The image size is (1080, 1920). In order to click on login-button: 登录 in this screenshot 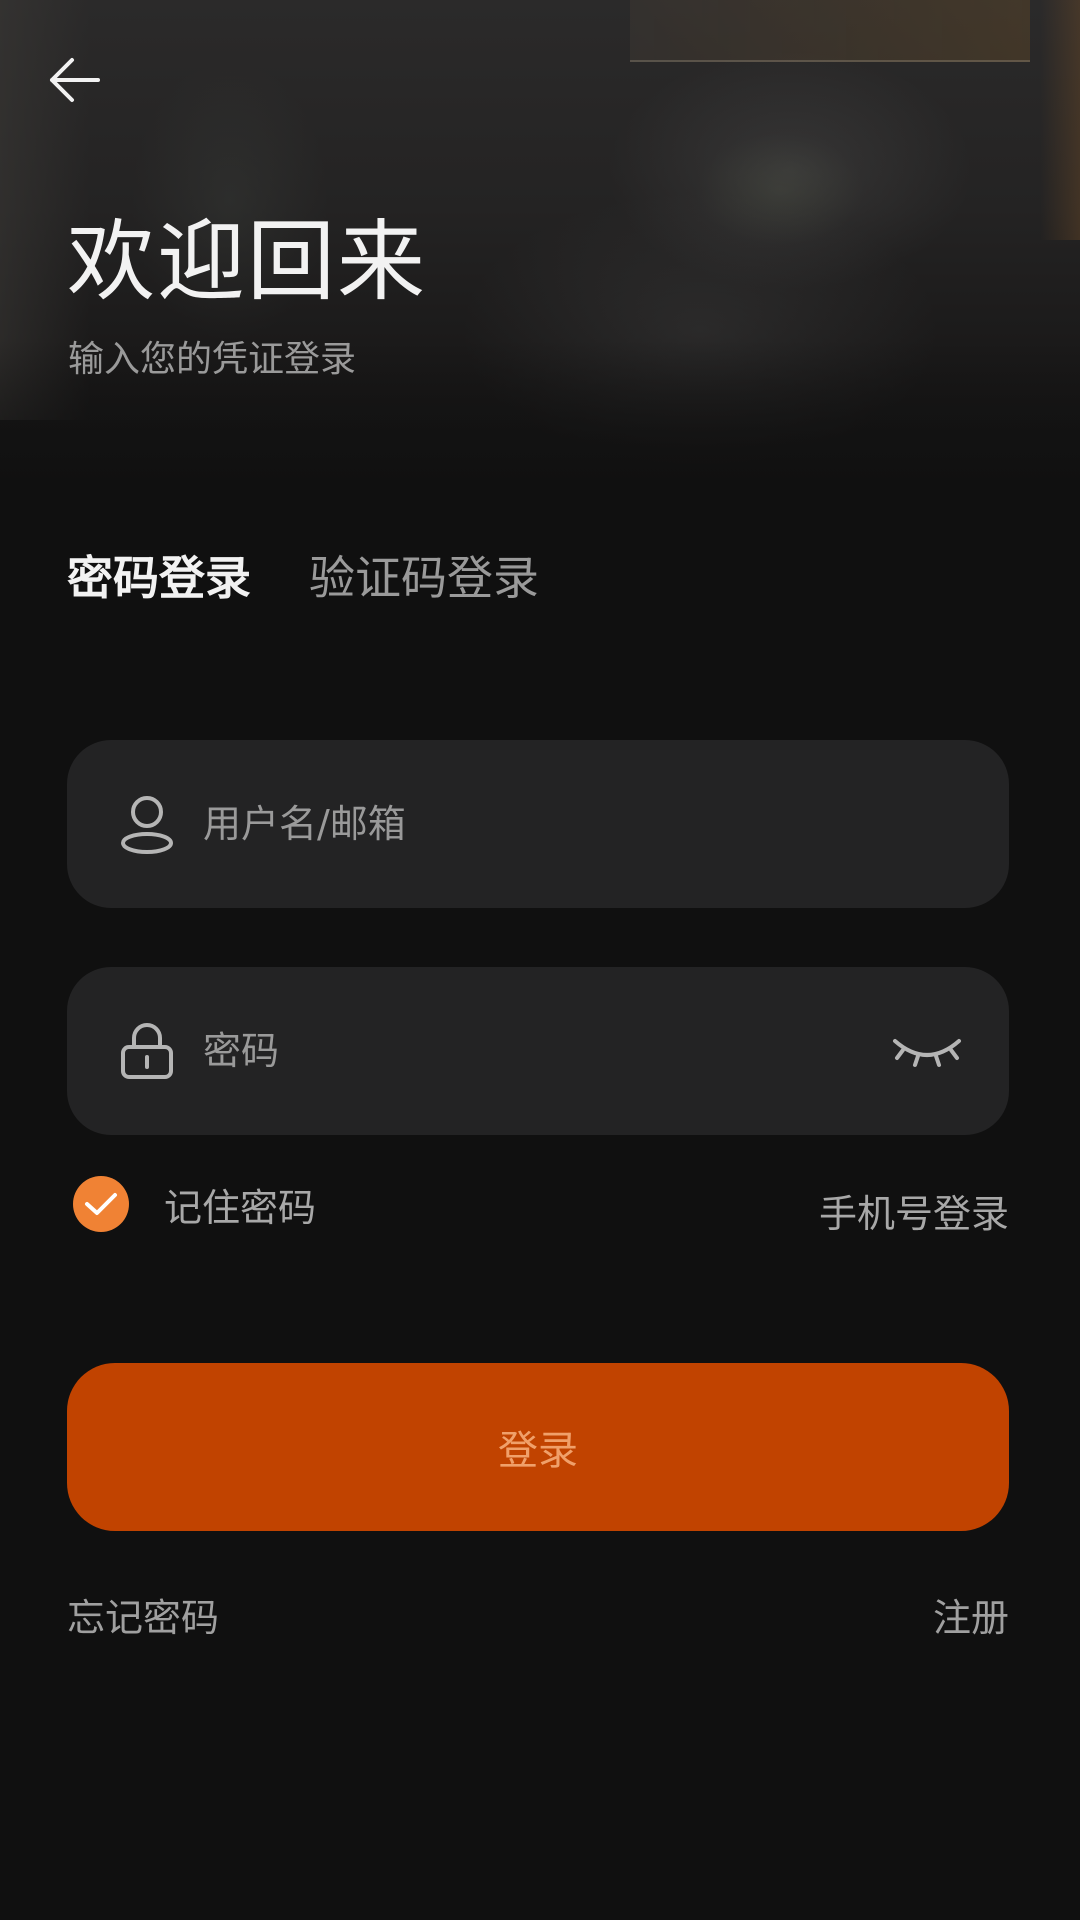, I will do `click(538, 1447)`.